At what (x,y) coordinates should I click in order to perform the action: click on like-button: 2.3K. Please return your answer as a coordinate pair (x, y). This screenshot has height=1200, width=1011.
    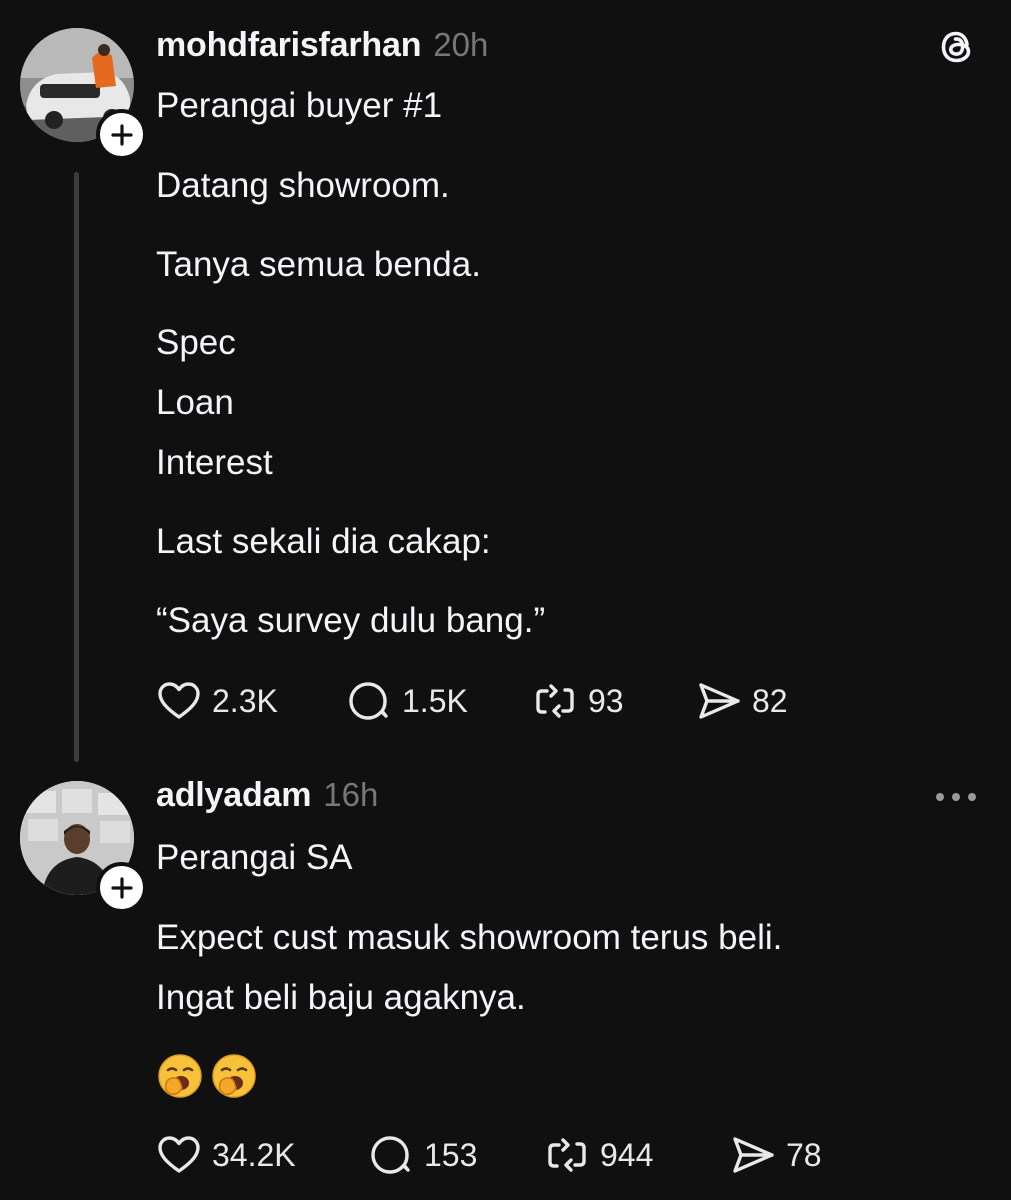
    Looking at the image, I should click on (217, 701).